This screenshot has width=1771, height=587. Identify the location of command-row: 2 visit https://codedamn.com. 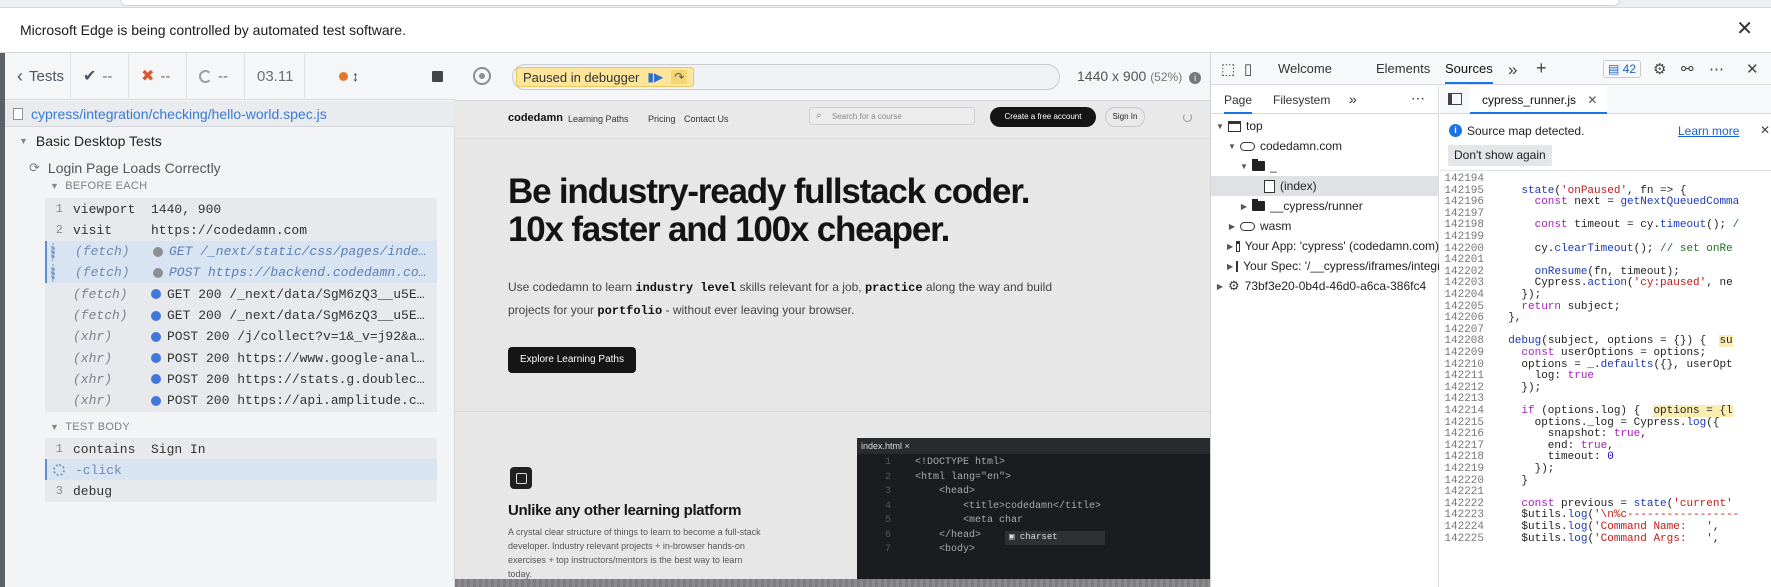
(241, 231).